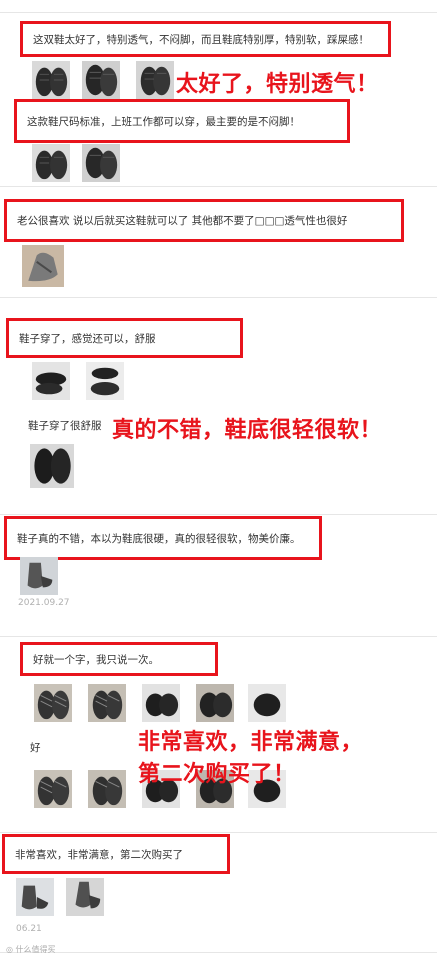  I want to click on watermark-logo-icon: ◎, so click(9, 949).